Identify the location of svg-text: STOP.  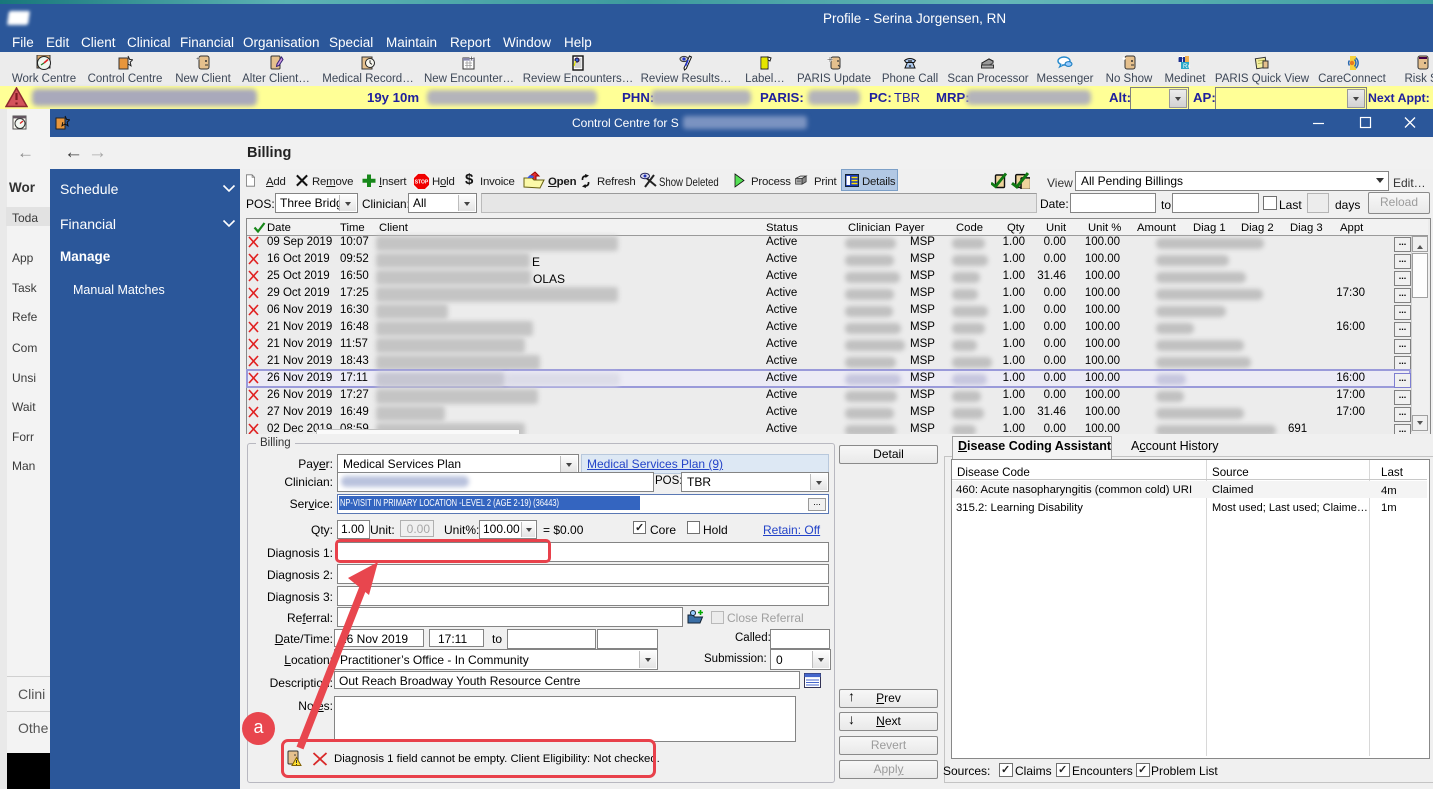
(422, 182).